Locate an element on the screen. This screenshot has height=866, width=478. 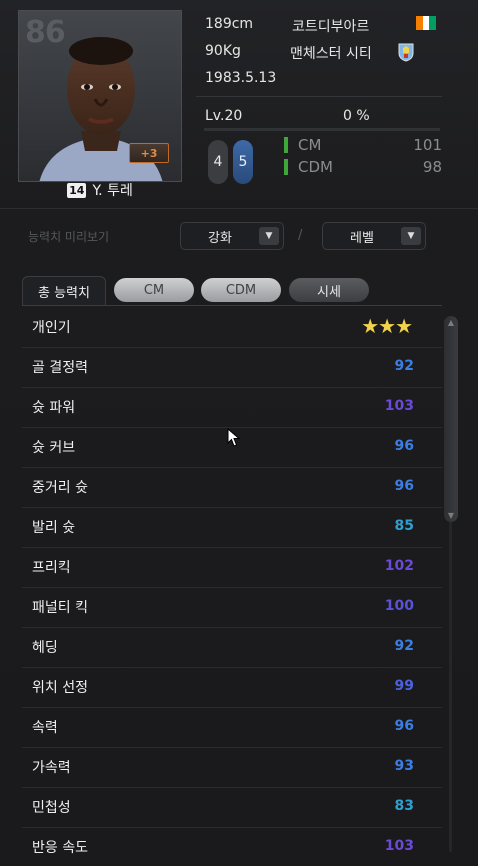
stat-value: 83 is located at coordinates (404, 806).